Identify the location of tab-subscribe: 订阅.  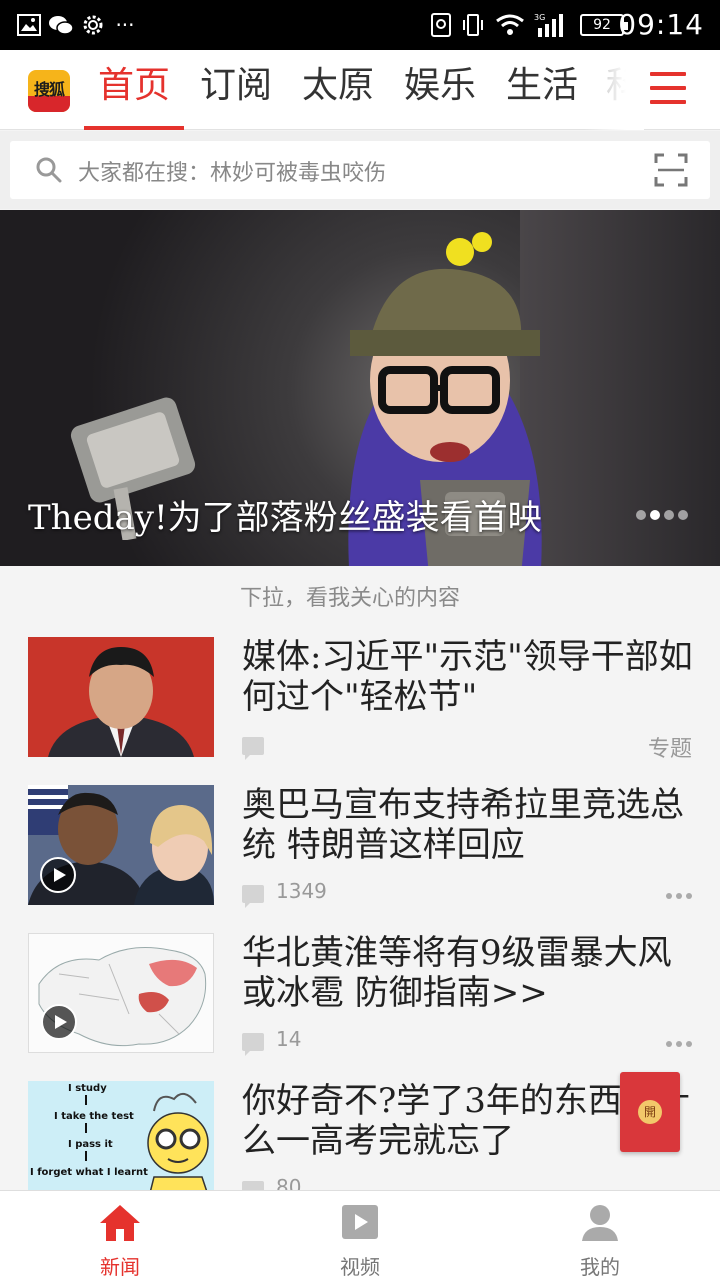
(236, 95).